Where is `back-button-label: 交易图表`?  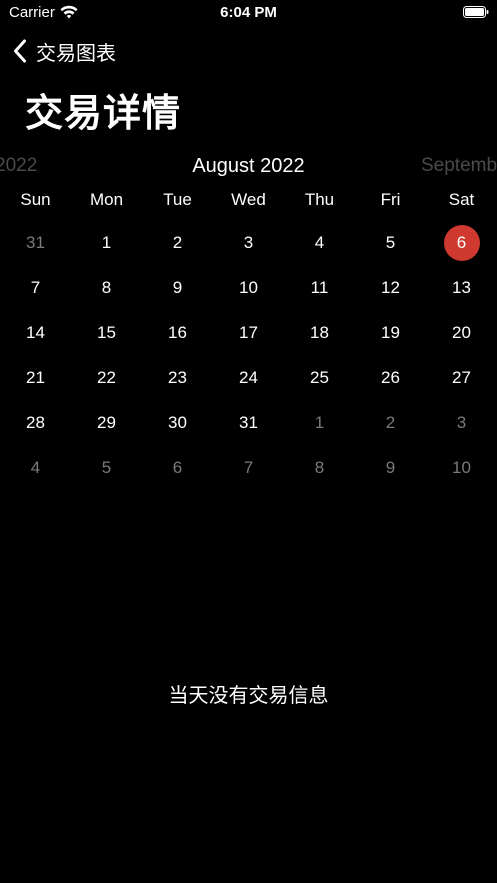 back-button-label: 交易图表 is located at coordinates (76, 53).